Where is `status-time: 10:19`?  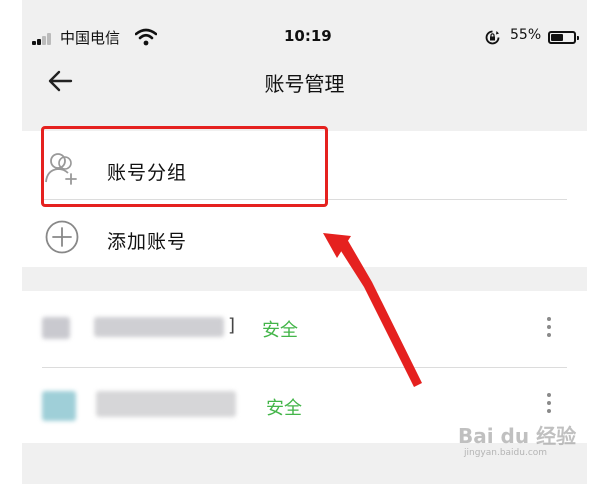 status-time: 10:19 is located at coordinates (308, 36).